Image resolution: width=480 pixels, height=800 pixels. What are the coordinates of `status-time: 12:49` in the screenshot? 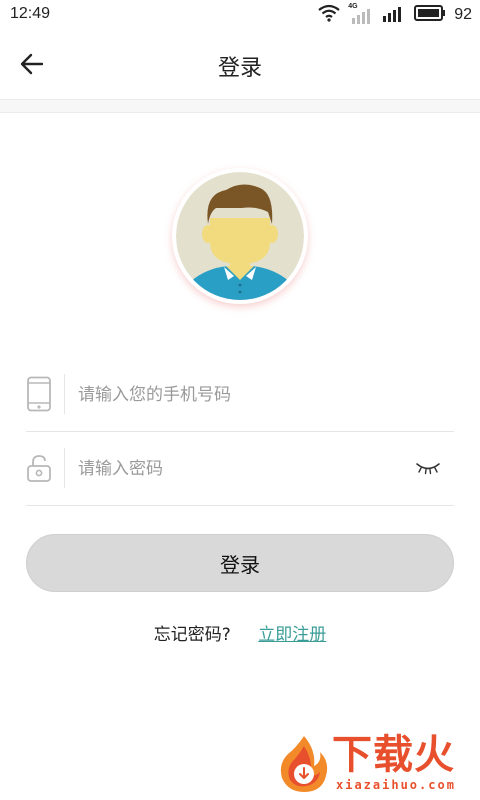 It's located at (30, 13).